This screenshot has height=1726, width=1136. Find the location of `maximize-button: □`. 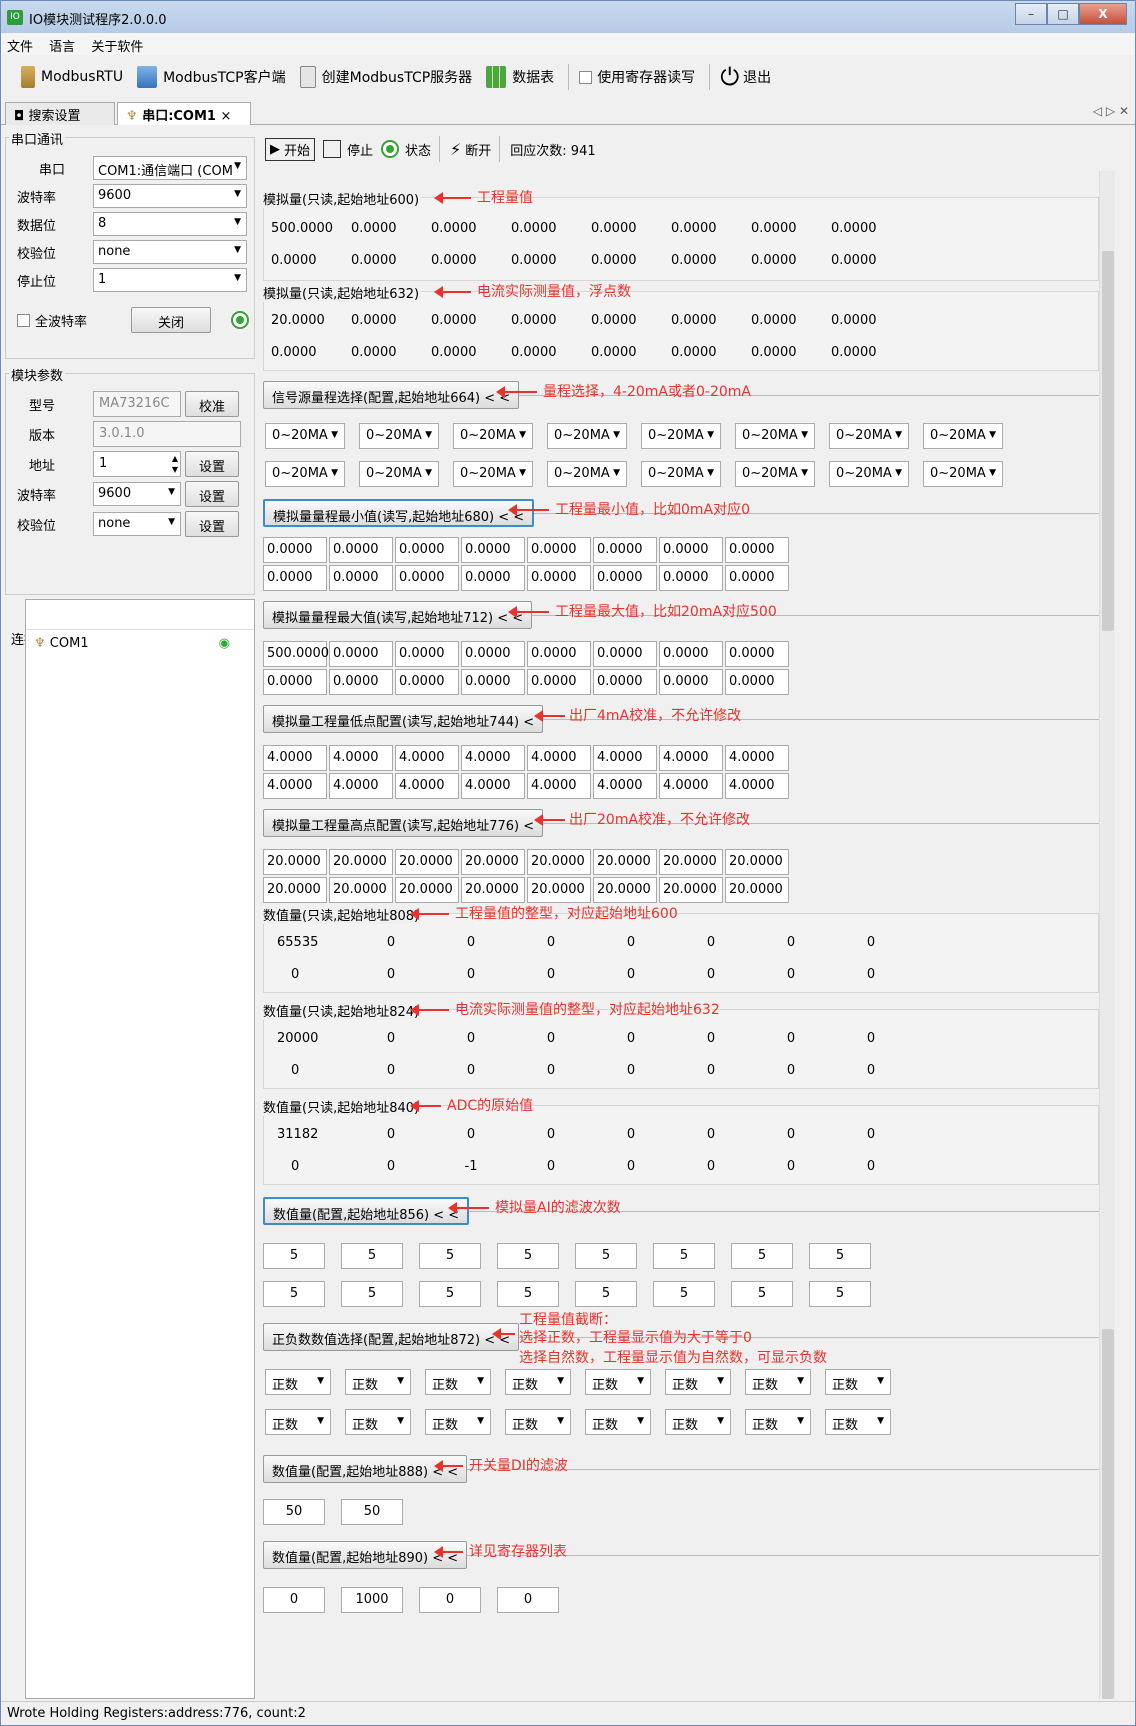

maximize-button: □ is located at coordinates (1063, 14).